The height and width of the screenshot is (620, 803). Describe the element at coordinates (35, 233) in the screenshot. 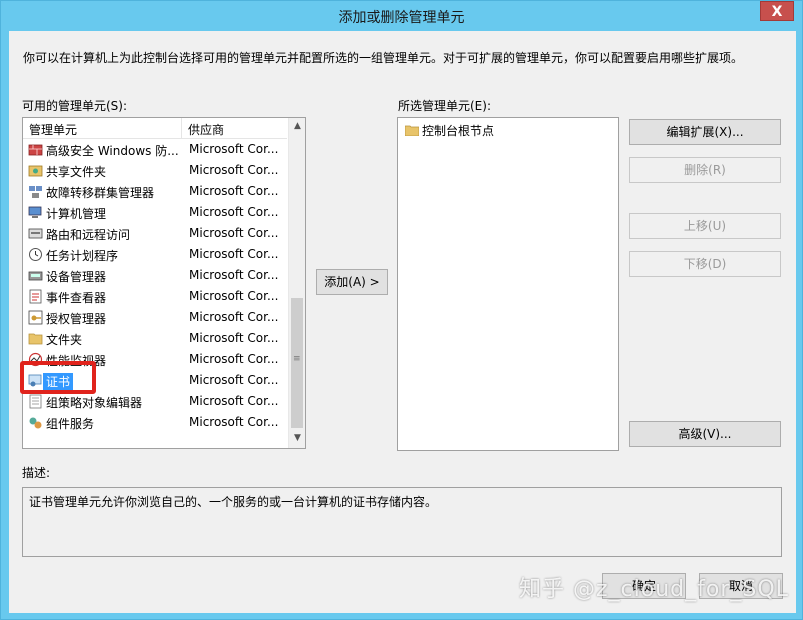

I see `routing-icon` at that location.